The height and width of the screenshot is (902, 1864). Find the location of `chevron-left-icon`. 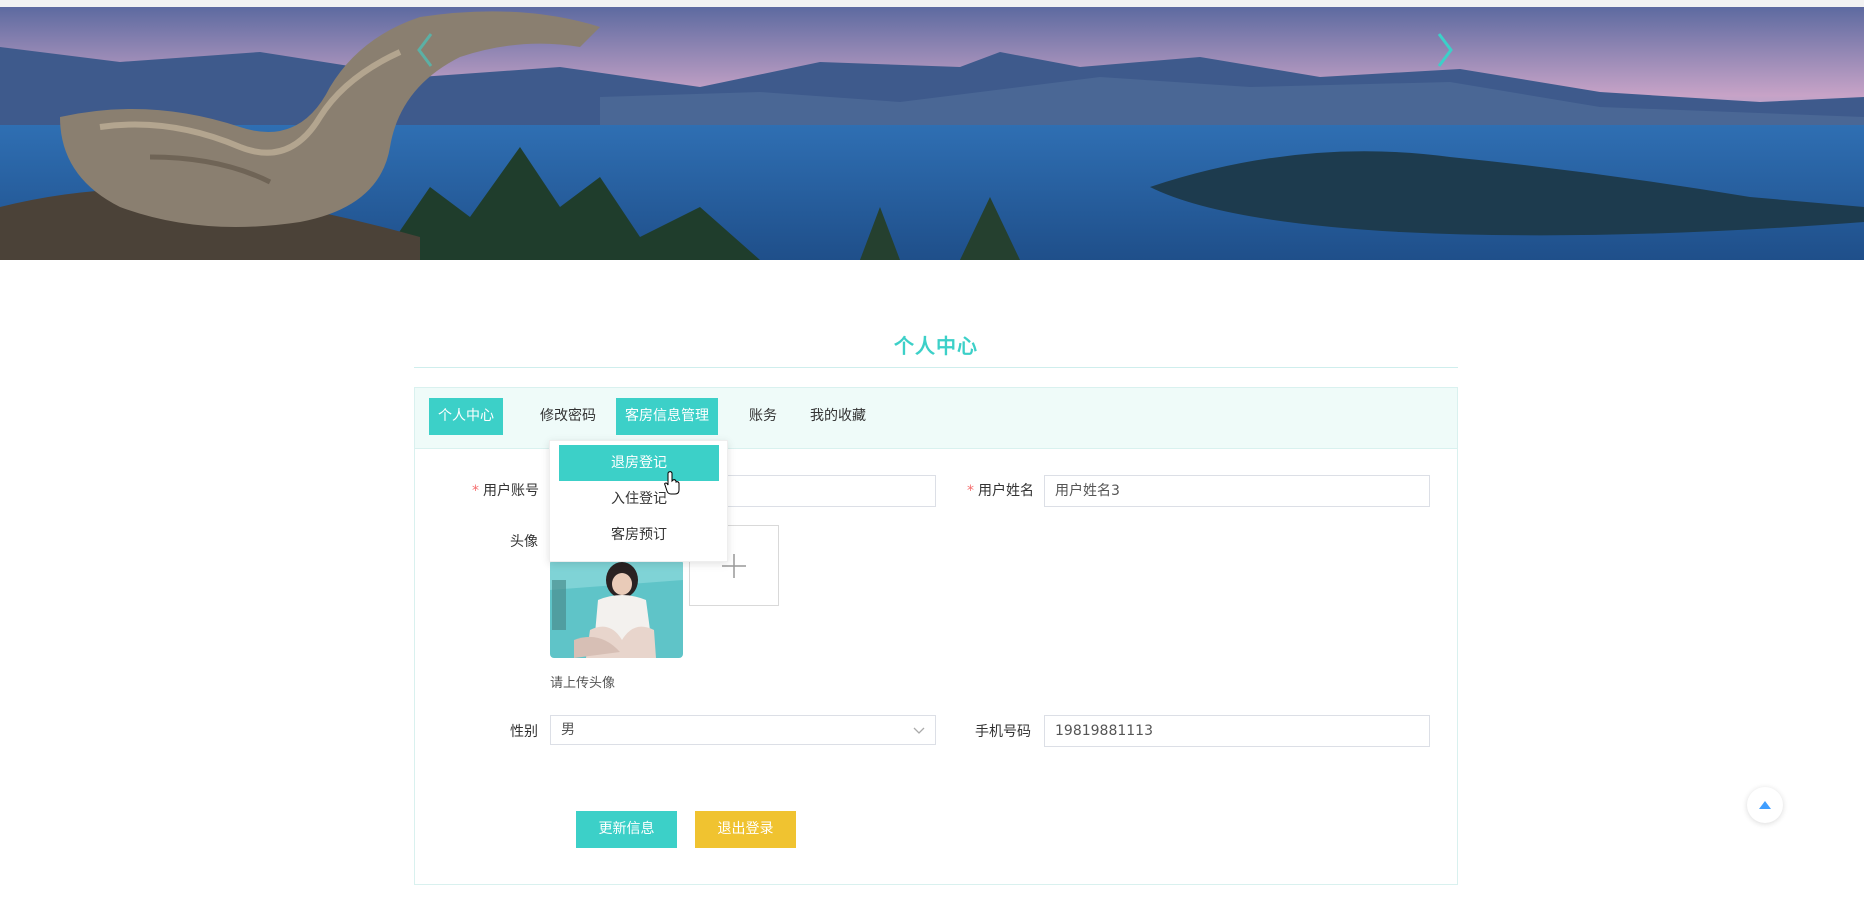

chevron-left-icon is located at coordinates (425, 50).